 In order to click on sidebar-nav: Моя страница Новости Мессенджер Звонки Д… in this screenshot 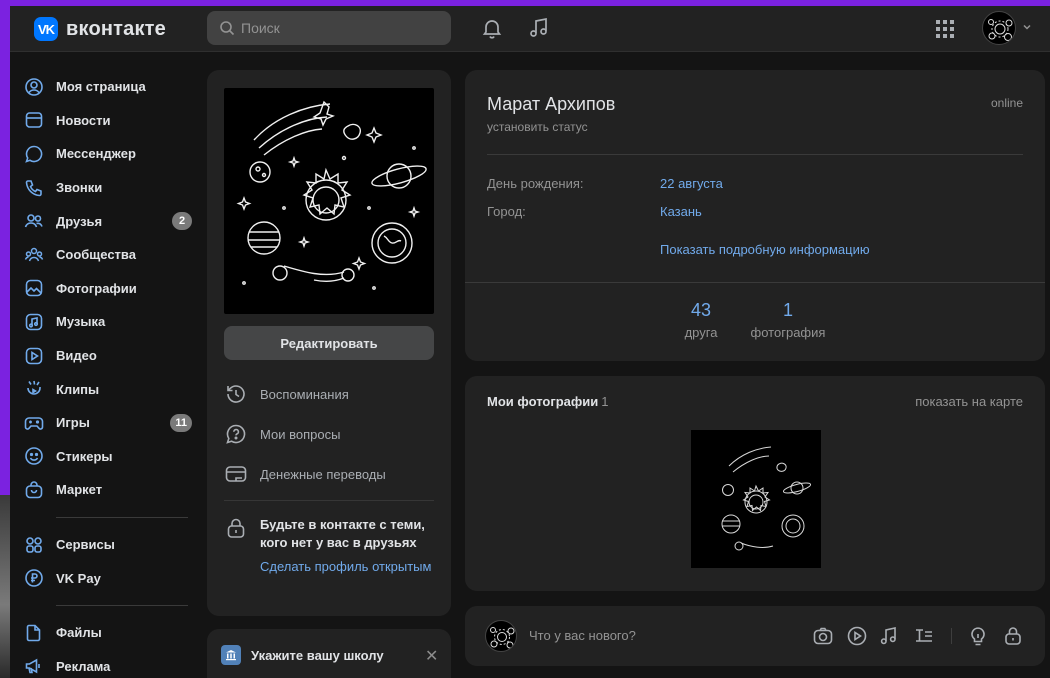, I will do `click(109, 374)`.